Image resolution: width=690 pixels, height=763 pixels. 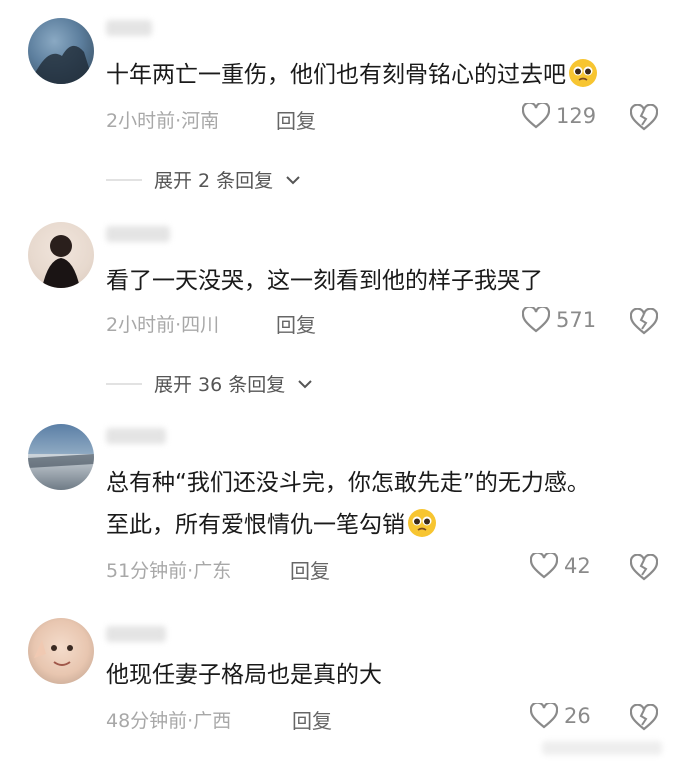 What do you see at coordinates (163, 121) in the screenshot?
I see `comment-meta: 2小时前·河南` at bounding box center [163, 121].